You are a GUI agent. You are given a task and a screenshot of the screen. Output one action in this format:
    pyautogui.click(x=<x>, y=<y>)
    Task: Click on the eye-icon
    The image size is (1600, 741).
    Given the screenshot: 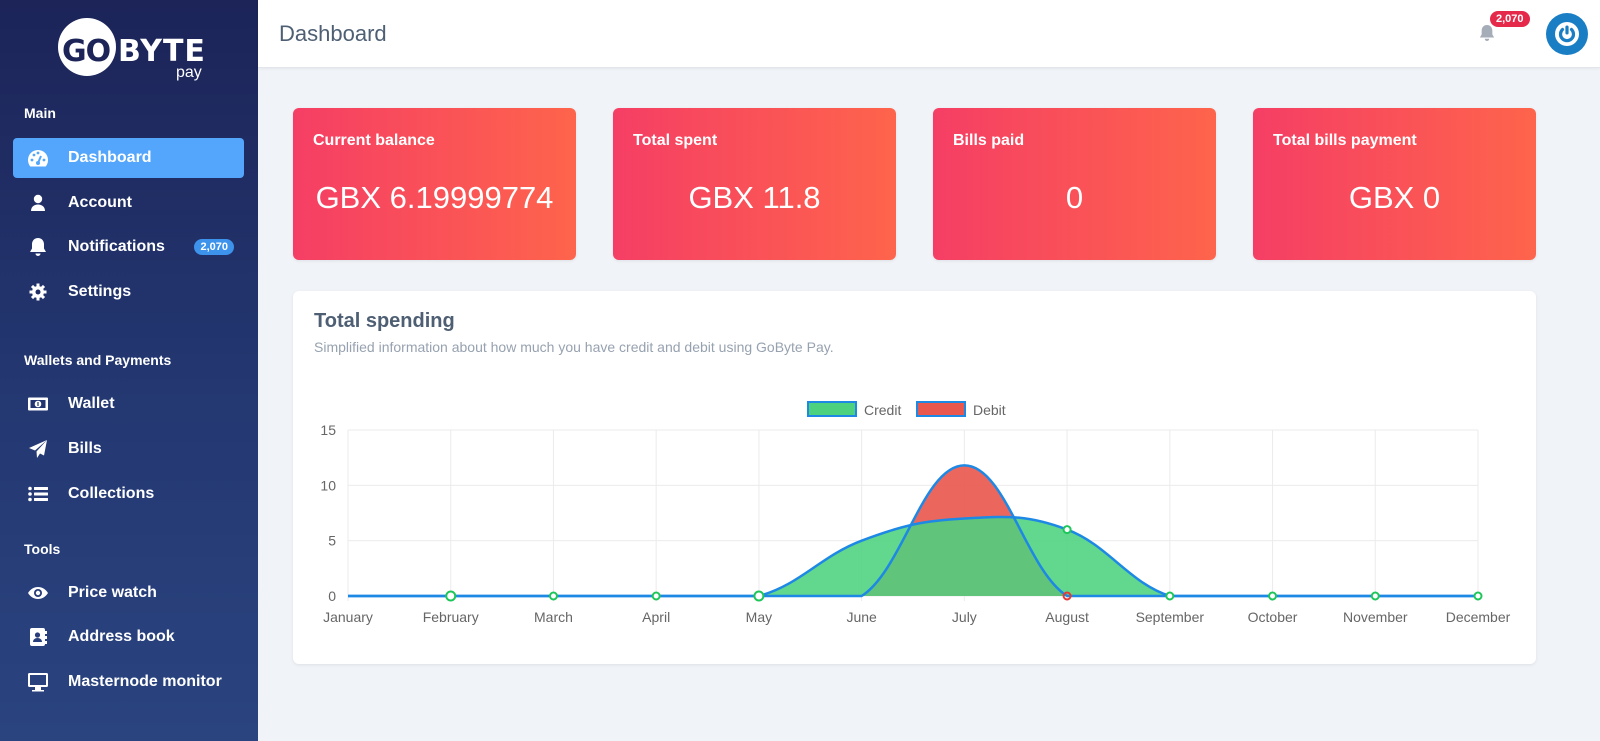 What is the action you would take?
    pyautogui.click(x=38, y=593)
    